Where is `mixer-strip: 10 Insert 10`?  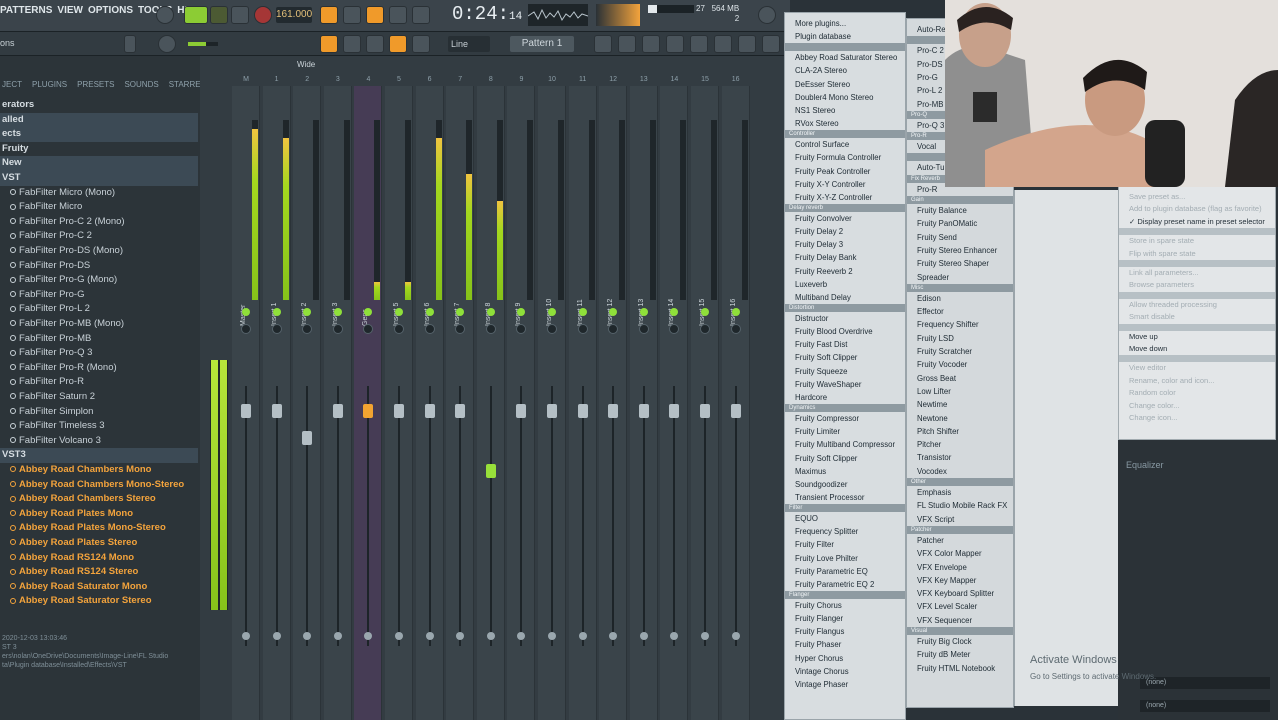 mixer-strip: 10 Insert 10 is located at coordinates (552, 398).